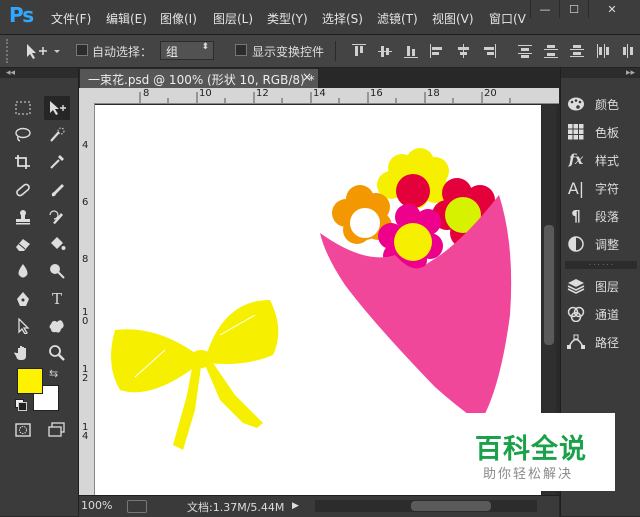  Describe the element at coordinates (137, 506) in the screenshot. I see `status-preview-icon` at that location.